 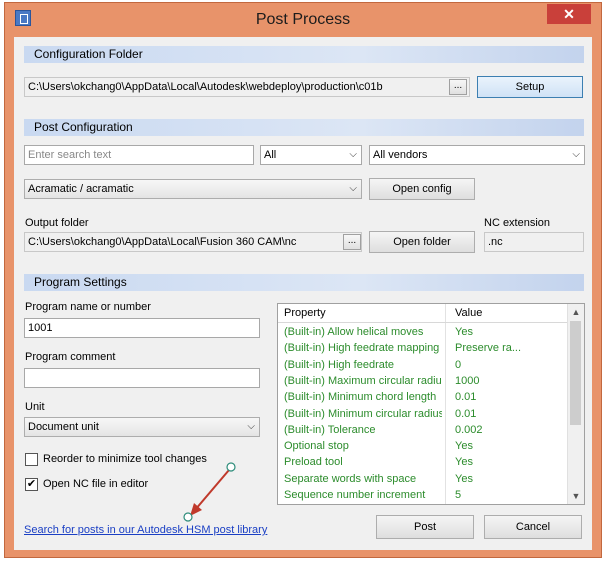 I want to click on annotation-arrow, so click(x=209, y=492).